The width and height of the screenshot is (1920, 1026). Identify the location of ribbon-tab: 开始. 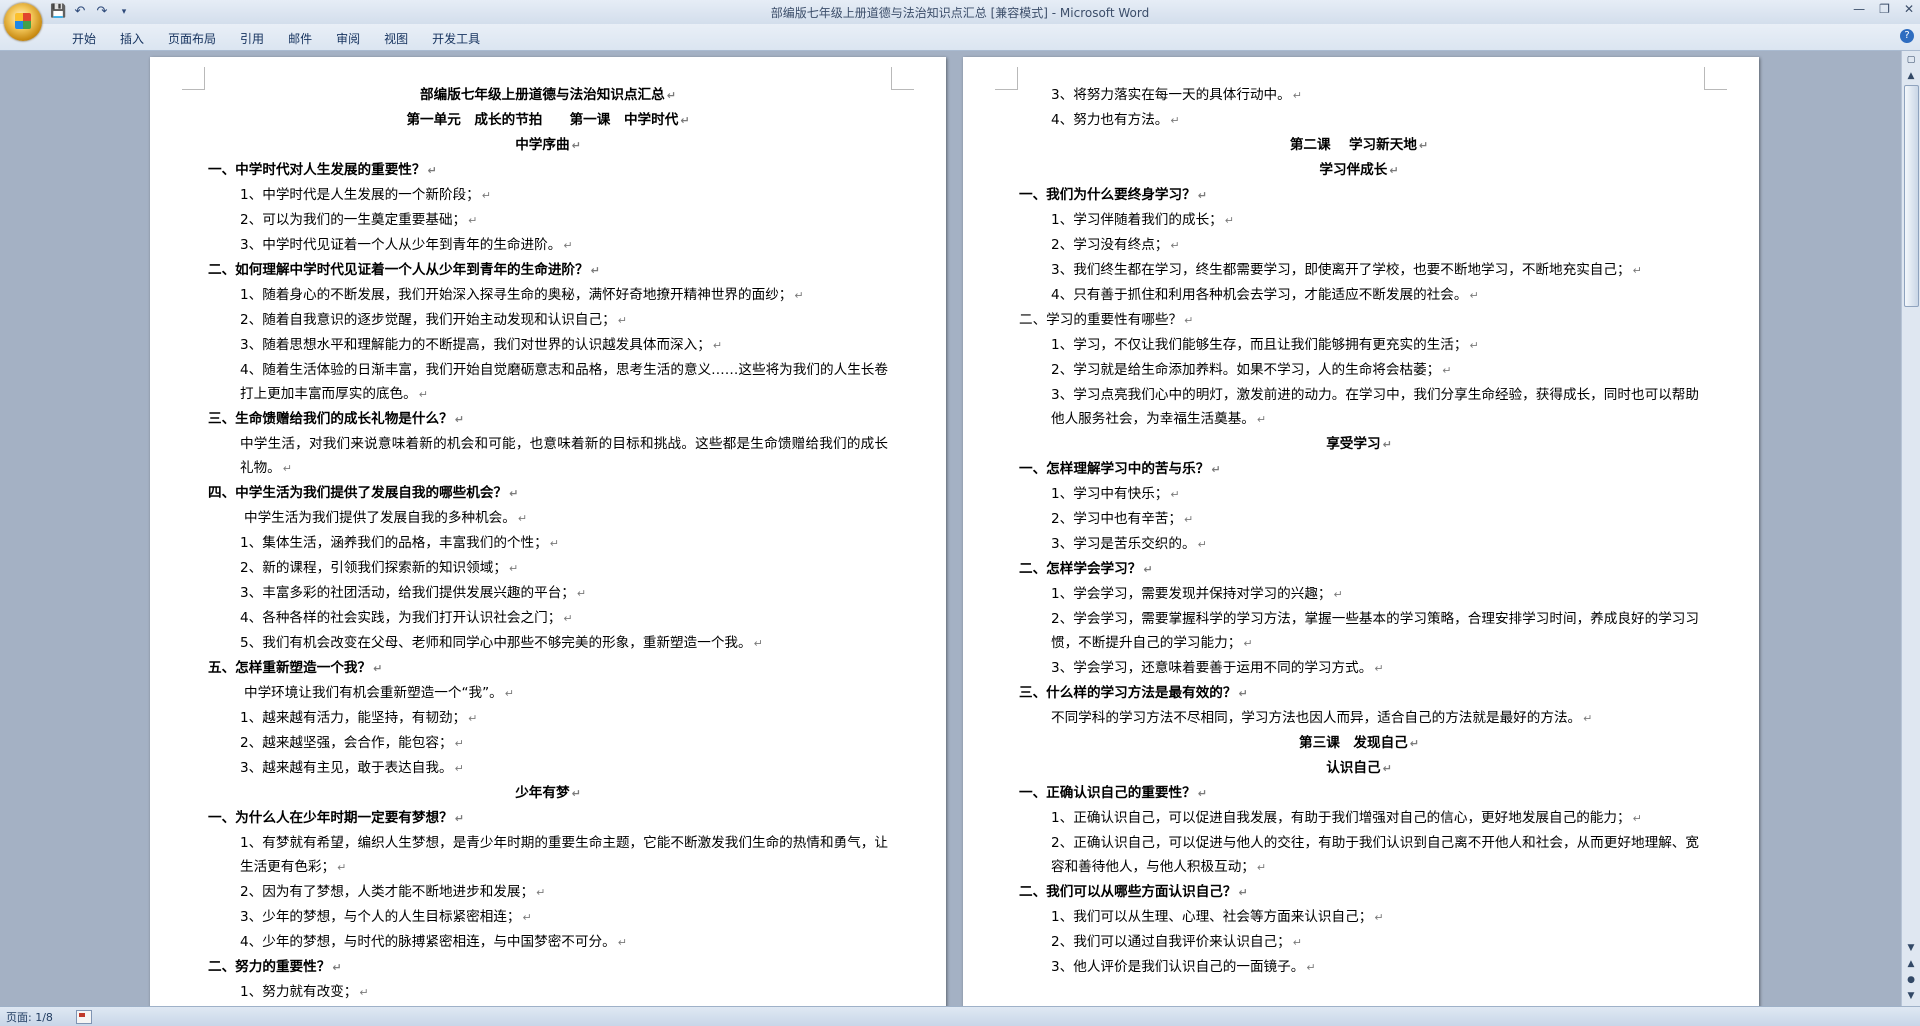
(84, 38).